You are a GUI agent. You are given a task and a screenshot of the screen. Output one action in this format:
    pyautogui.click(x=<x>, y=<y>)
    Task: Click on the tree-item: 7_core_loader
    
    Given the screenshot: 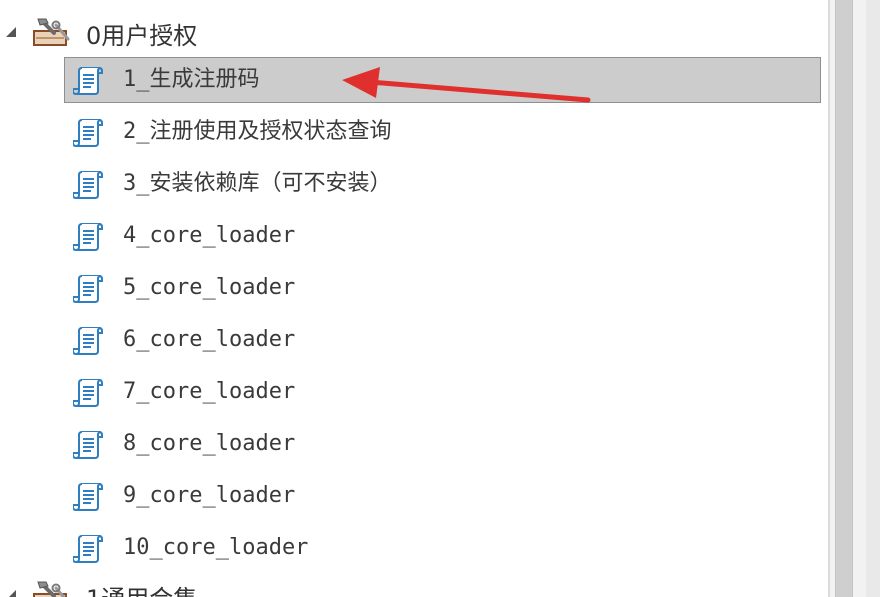 What is the action you would take?
    pyautogui.click(x=442, y=392)
    